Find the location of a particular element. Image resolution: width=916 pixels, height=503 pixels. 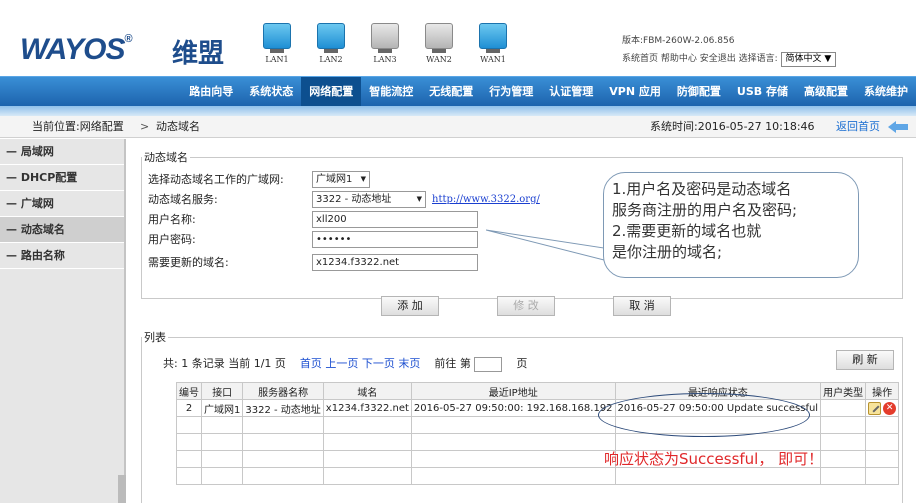

goto-label: 前往 第 is located at coordinates (452, 363).